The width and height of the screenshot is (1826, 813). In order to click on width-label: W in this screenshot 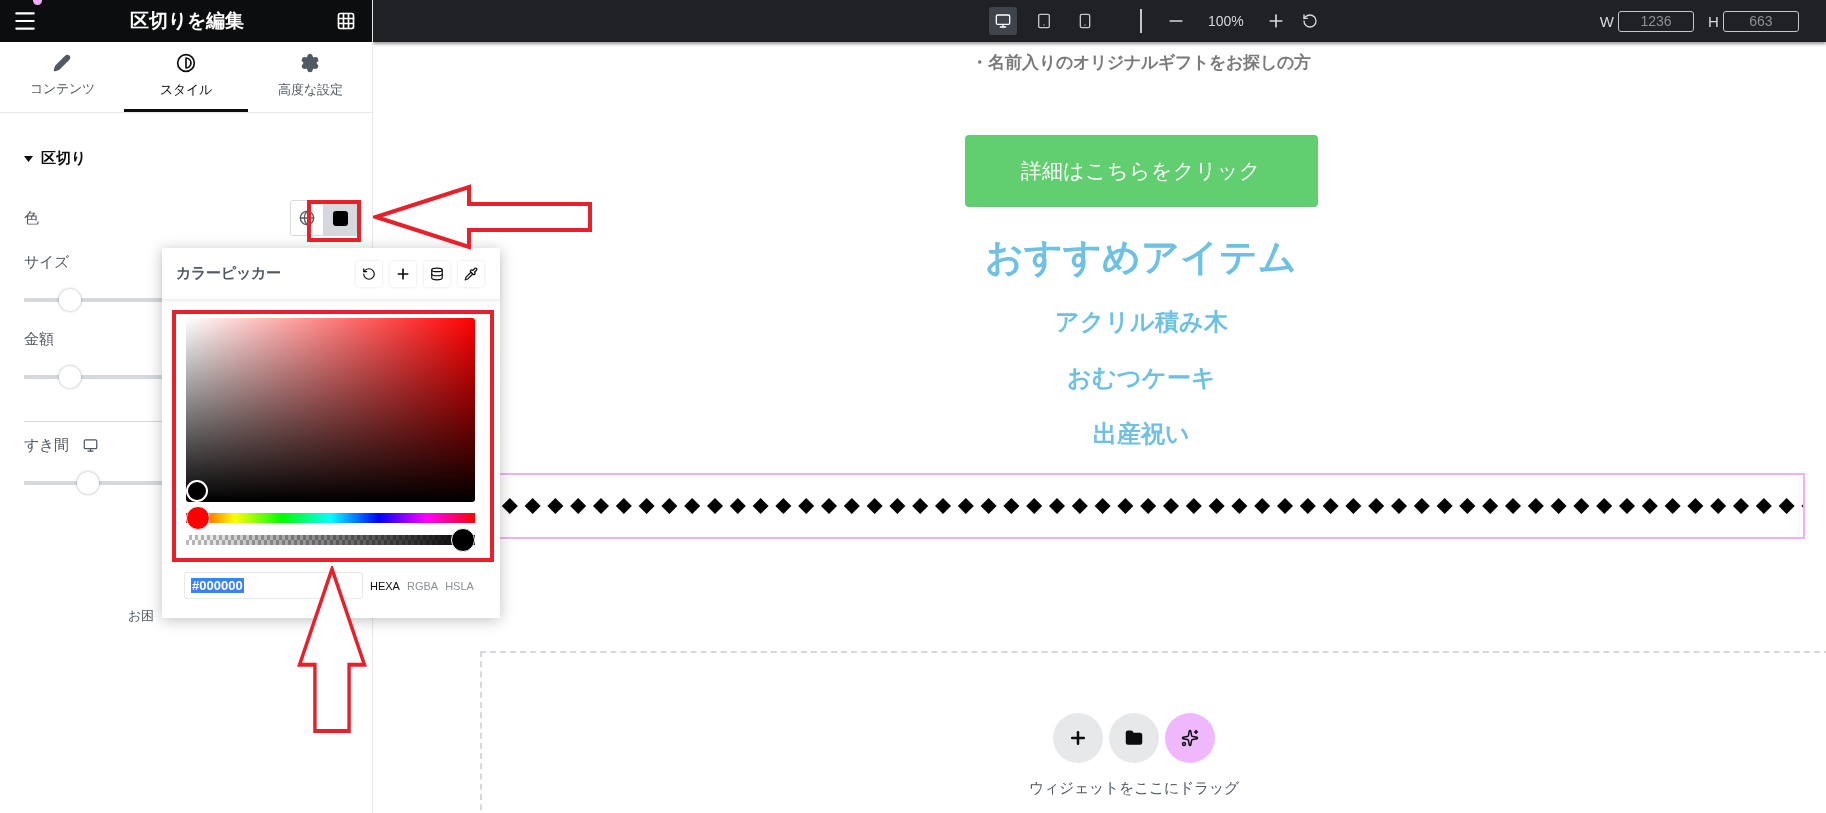, I will do `click(1606, 21)`.